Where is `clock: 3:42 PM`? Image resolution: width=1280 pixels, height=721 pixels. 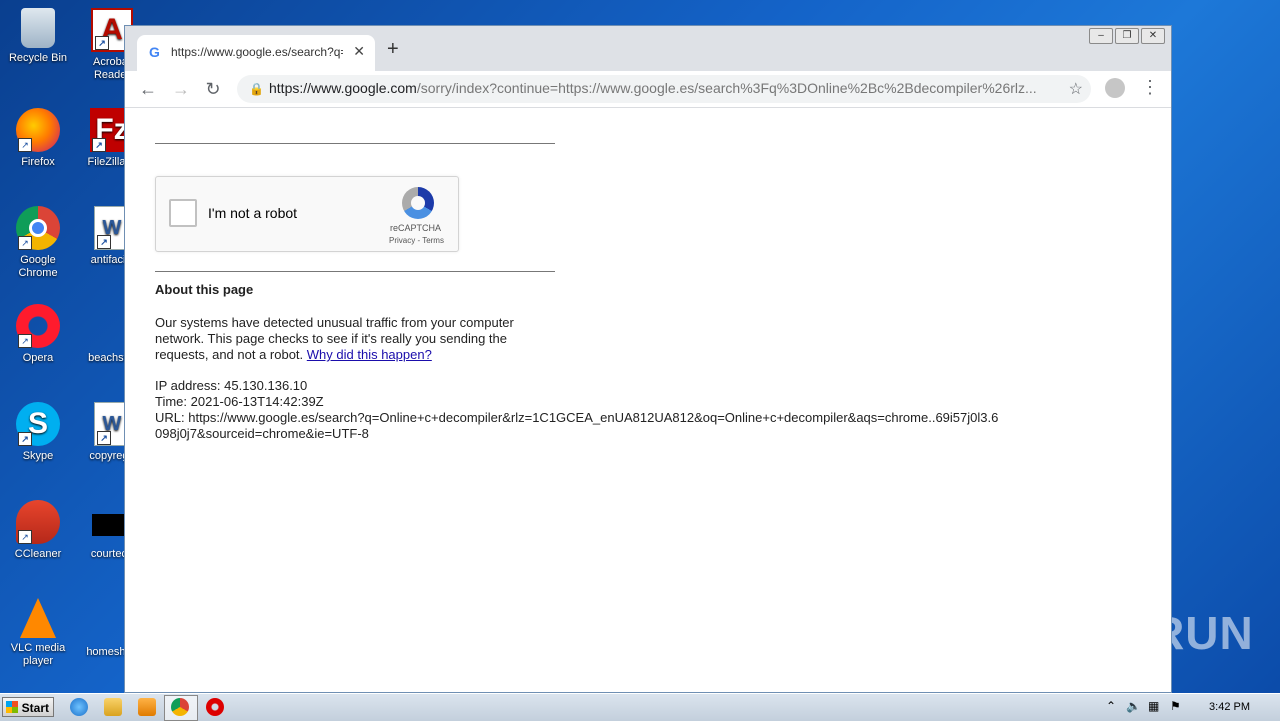
clock: 3:42 PM is located at coordinates (1229, 707).